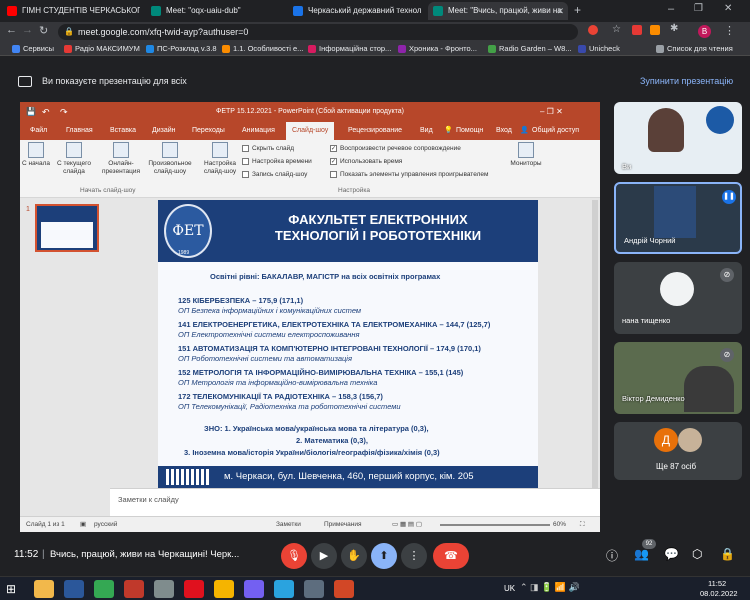 This screenshot has width=750, height=600. Describe the element at coordinates (551, 112) in the screenshot. I see `window-controls-icon: – ❐ ✕` at that location.